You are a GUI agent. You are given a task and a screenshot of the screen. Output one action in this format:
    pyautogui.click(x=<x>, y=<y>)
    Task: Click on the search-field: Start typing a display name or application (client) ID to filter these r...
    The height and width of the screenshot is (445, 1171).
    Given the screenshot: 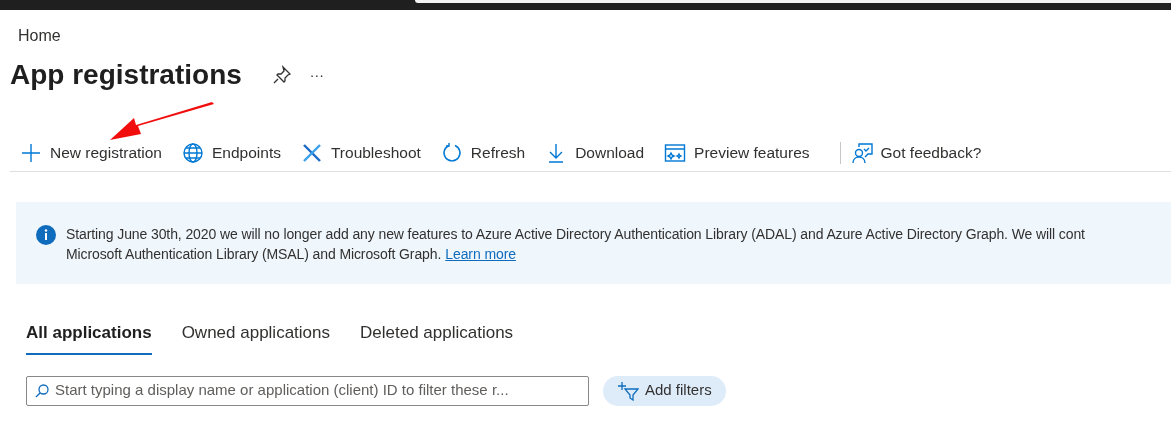 What is the action you would take?
    pyautogui.click(x=307, y=390)
    